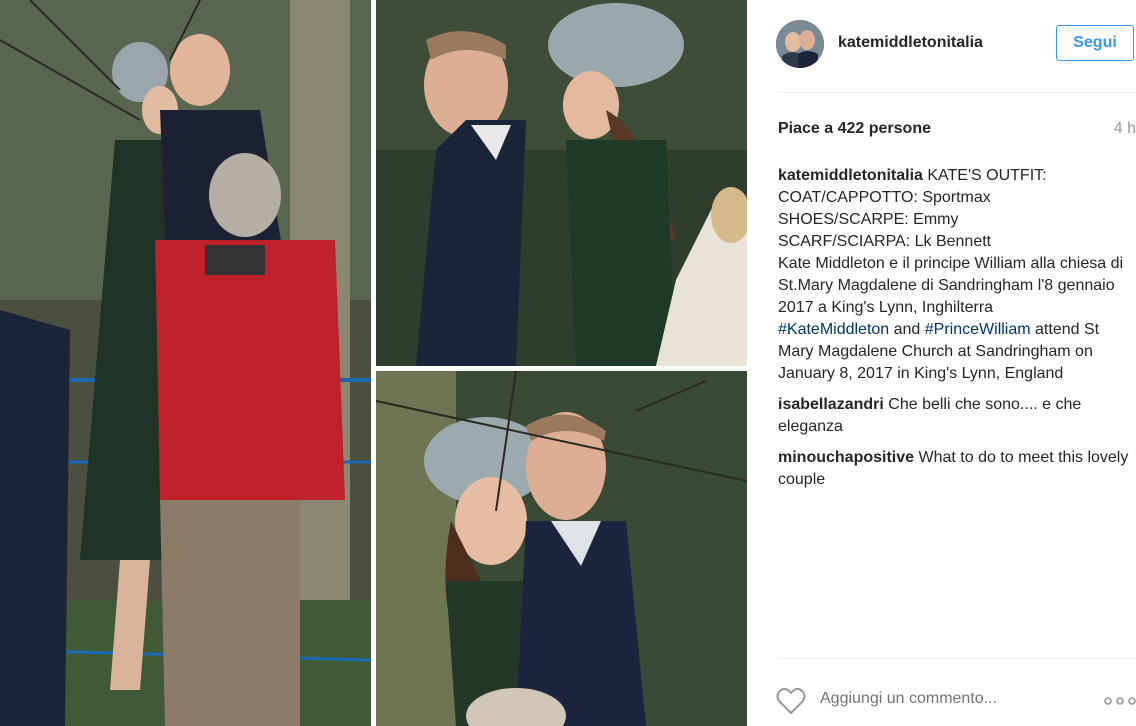 The width and height of the screenshot is (1136, 726). I want to click on post-time: 4 h, so click(1125, 129).